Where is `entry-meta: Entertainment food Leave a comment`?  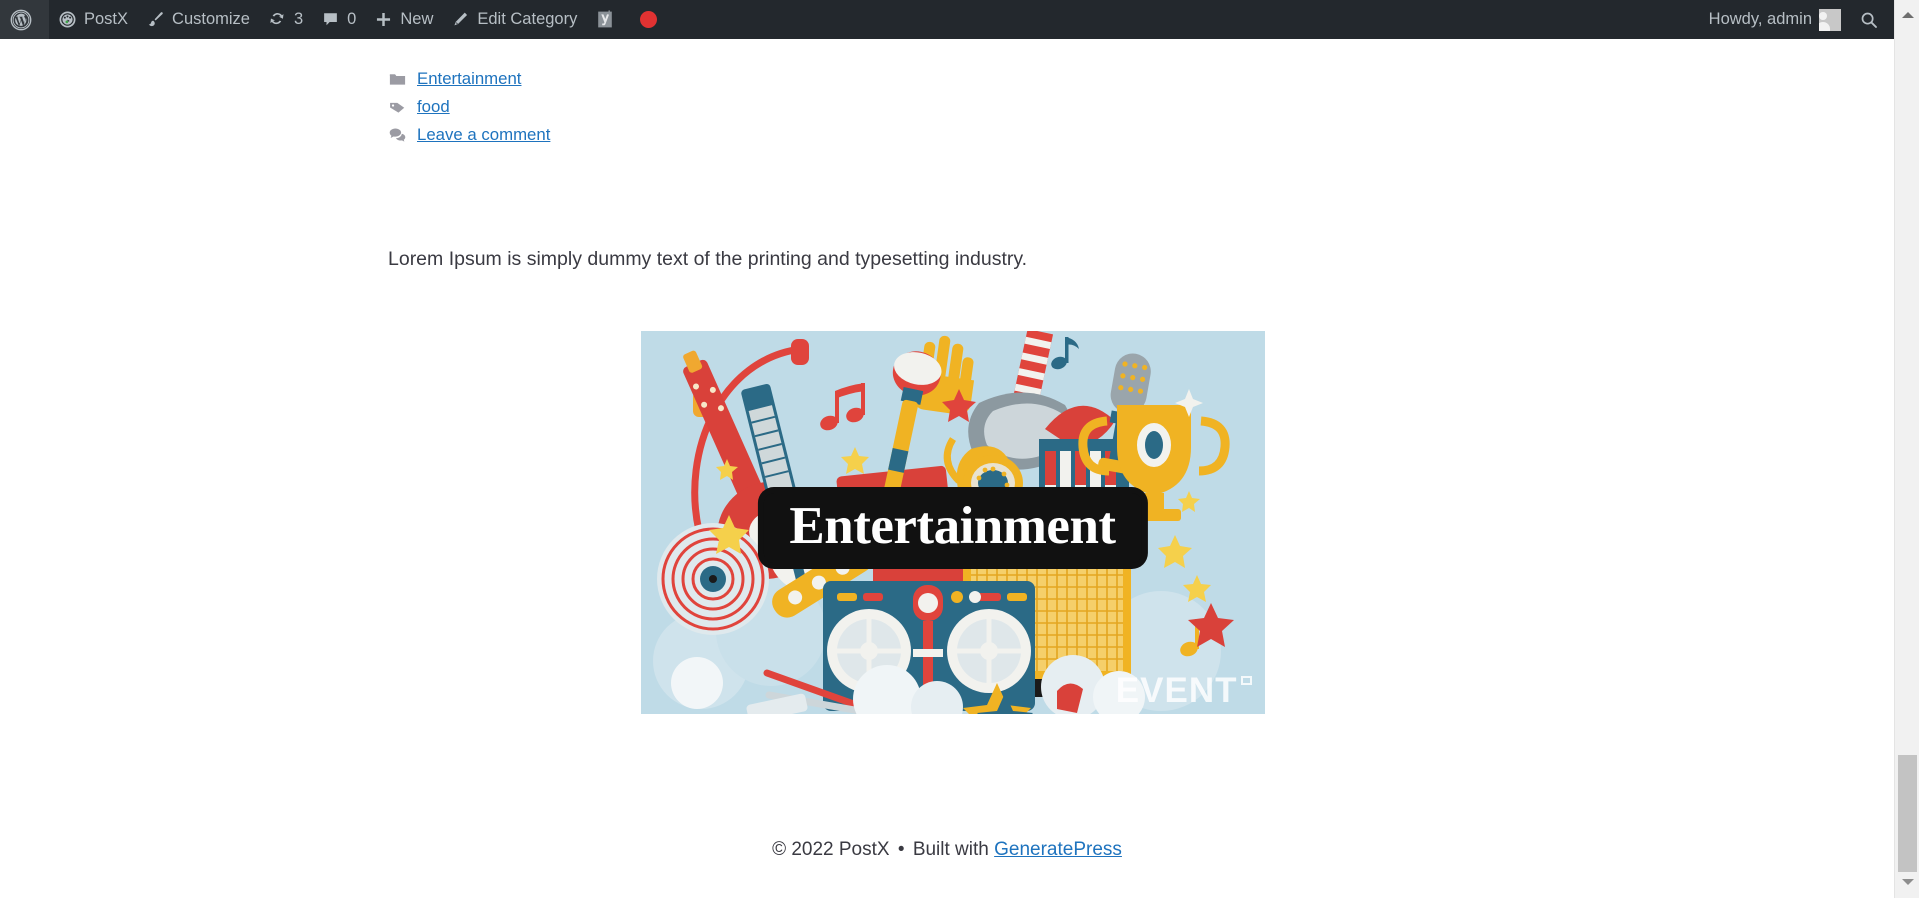 entry-meta: Entertainment food Leave a comment is located at coordinates (947, 94).